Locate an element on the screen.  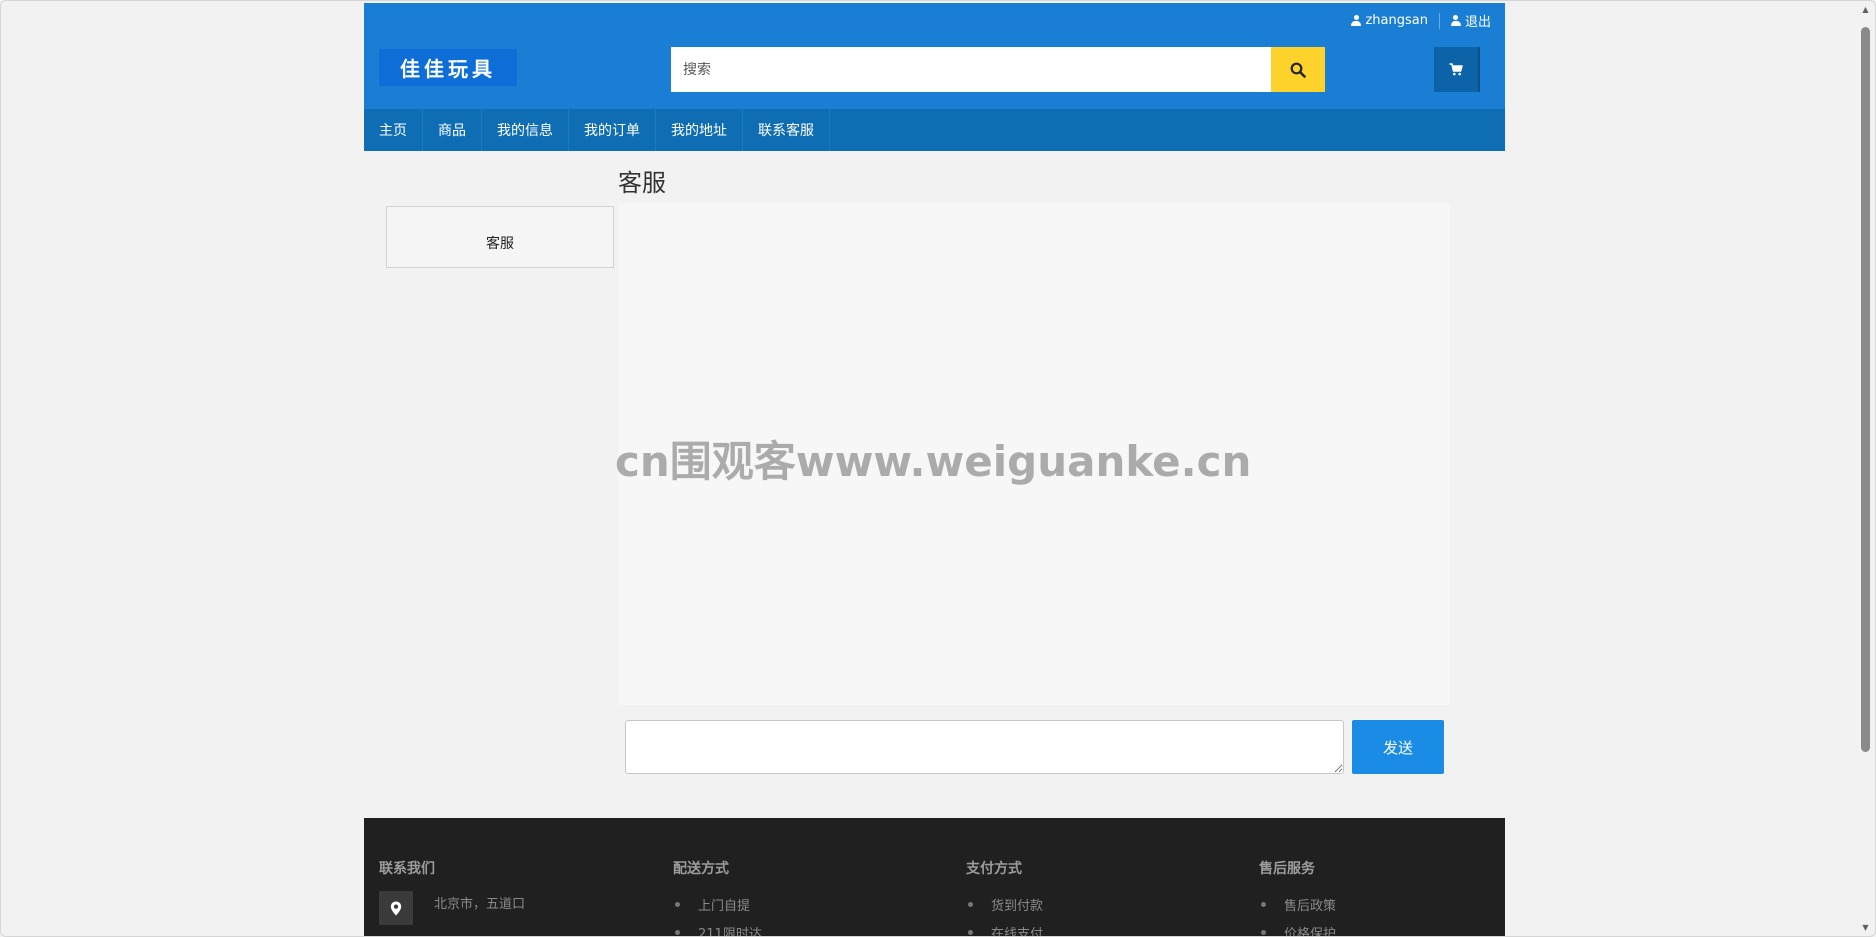
footer-col-delivery: 配送方式 上门自提 211限时达 is located at coordinates (808, 897).